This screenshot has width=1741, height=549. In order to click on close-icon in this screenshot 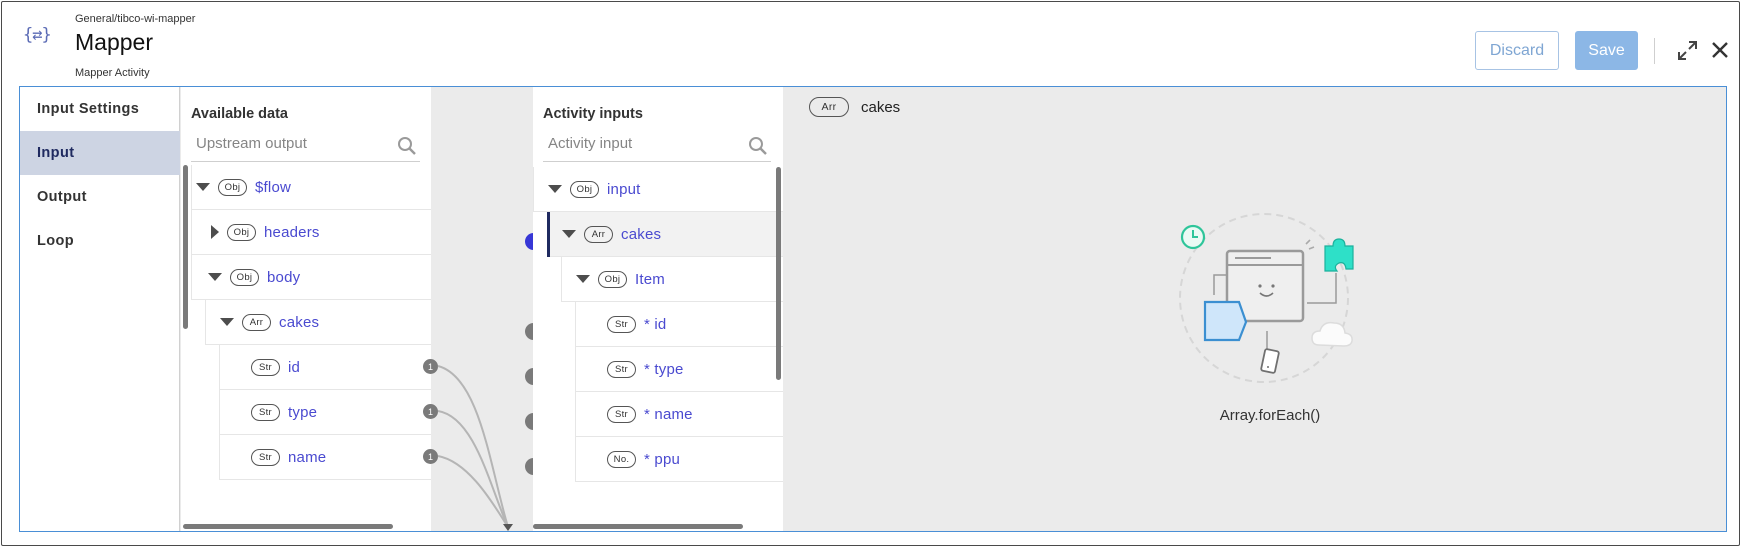, I will do `click(1720, 50)`.